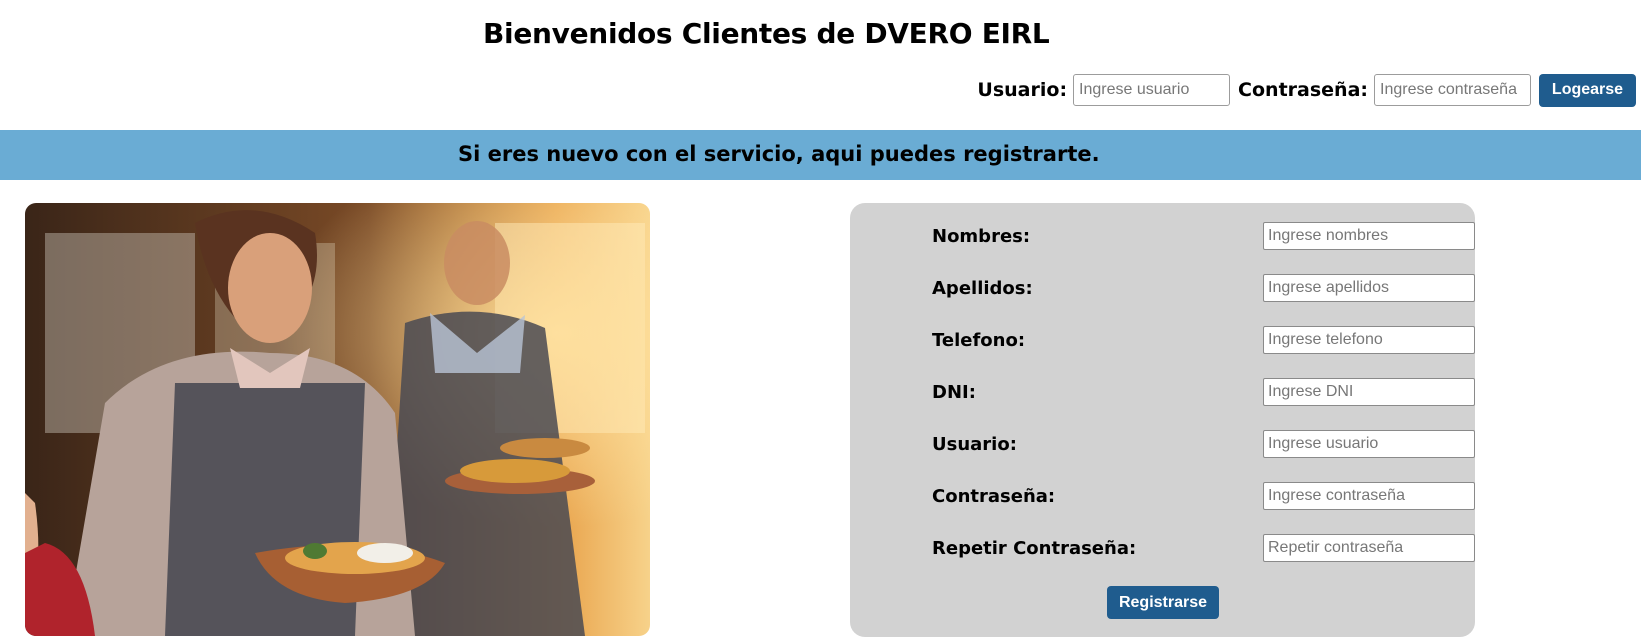  Describe the element at coordinates (1203, 548) in the screenshot. I see `register-field-repetir-contrasena: Repetir Contraseña:` at that location.